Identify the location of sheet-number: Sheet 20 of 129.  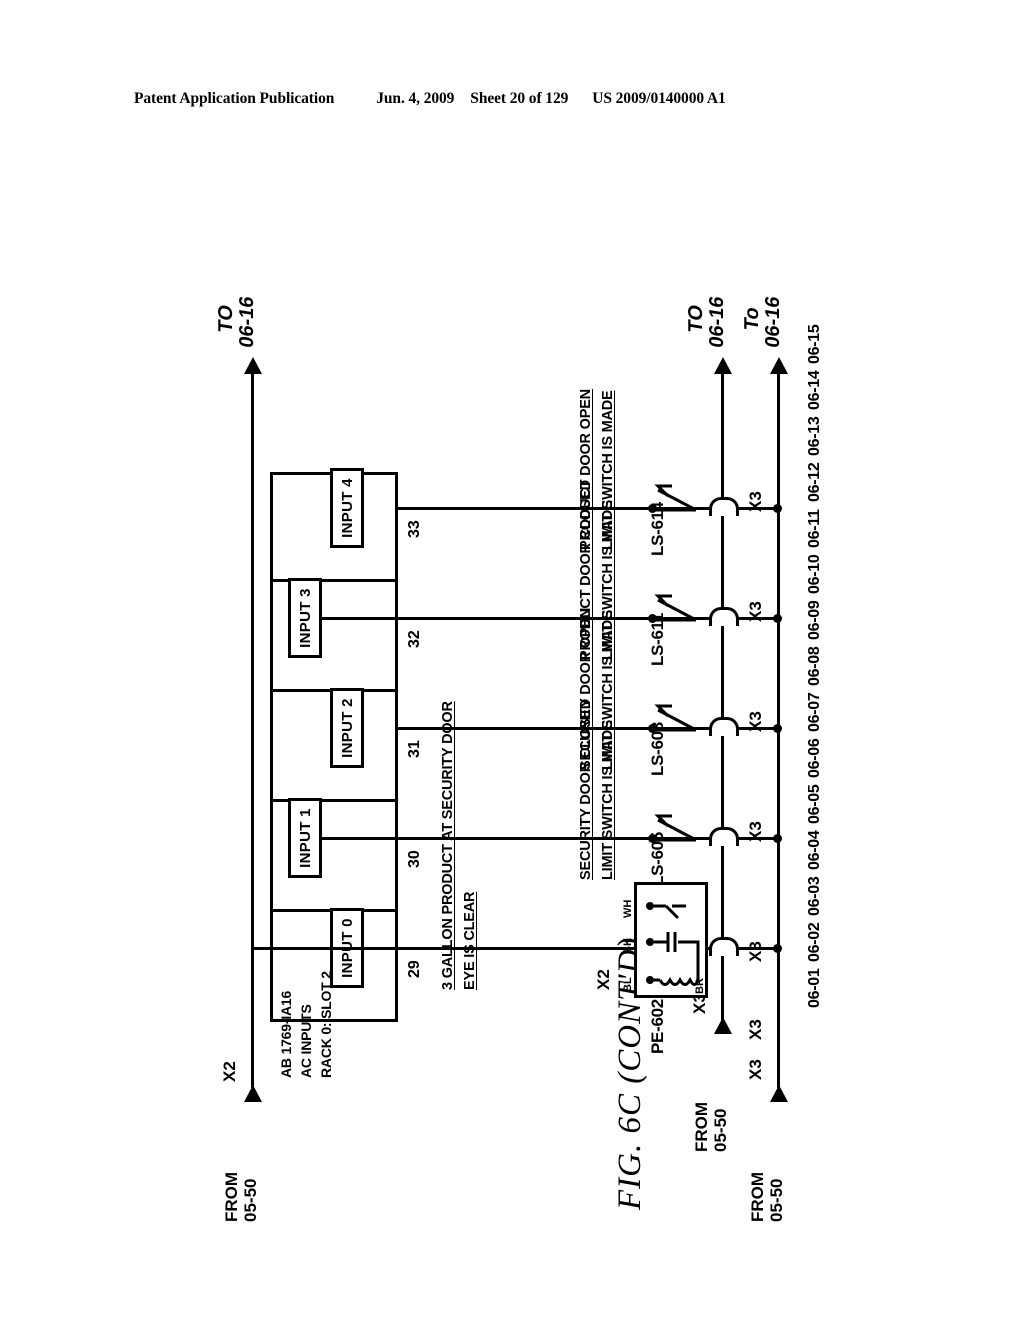
(519, 98).